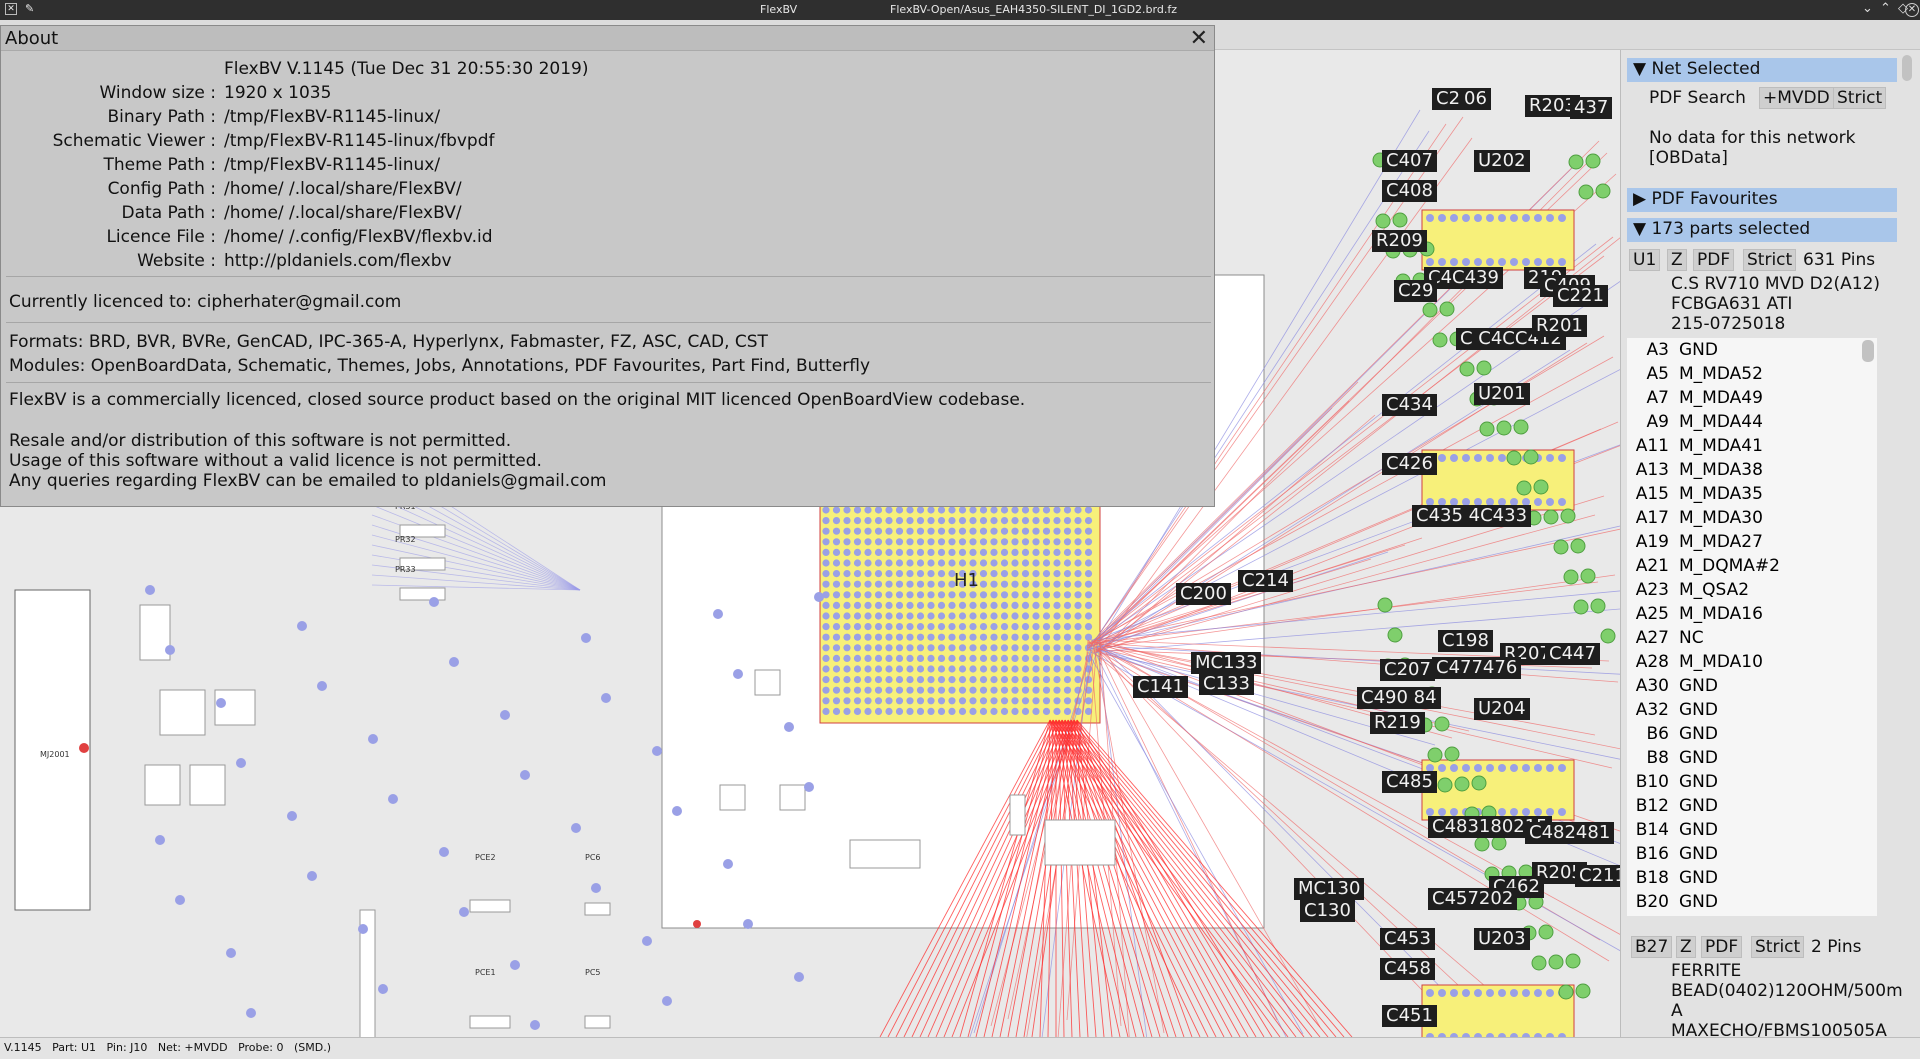  Describe the element at coordinates (1473, 899) in the screenshot. I see `part-label: C457202` at that location.